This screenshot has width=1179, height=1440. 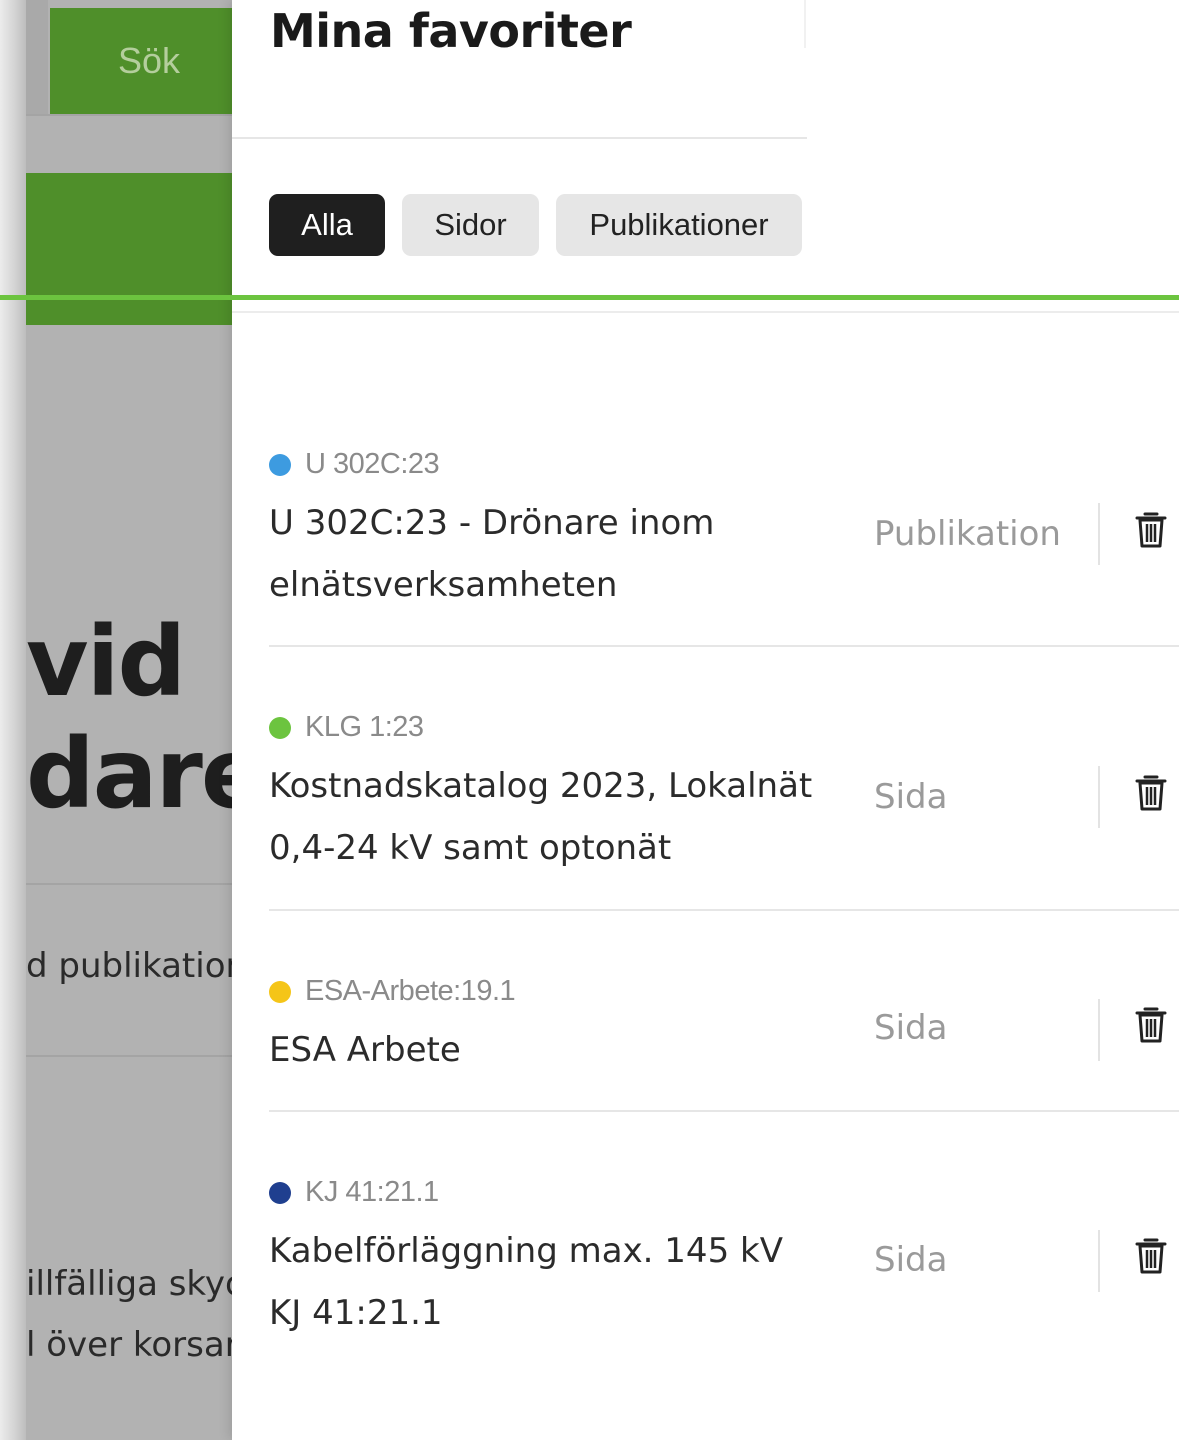 I want to click on item-code: KLG 1:23, so click(x=346, y=727).